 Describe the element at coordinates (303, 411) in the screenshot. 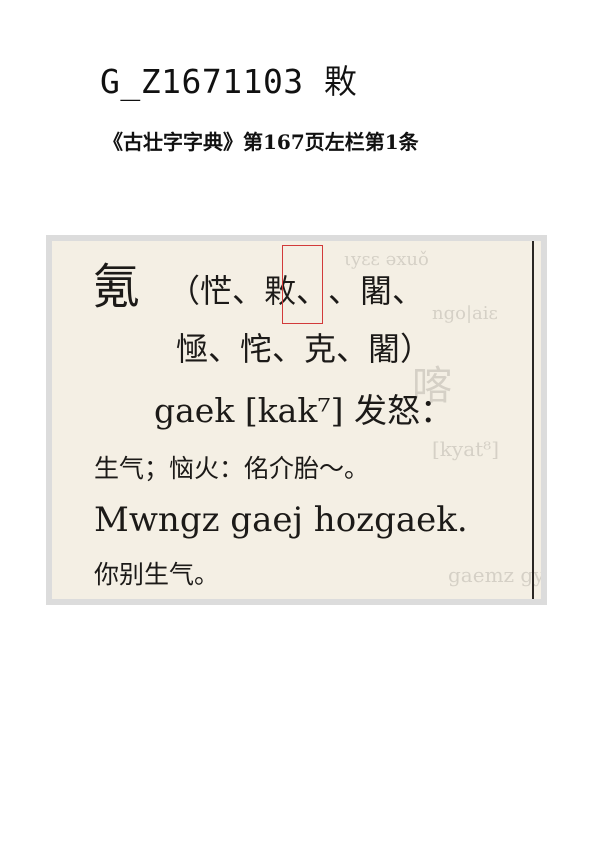

I see `romanization-line: gaek [kak⁷] 发怒：` at that location.